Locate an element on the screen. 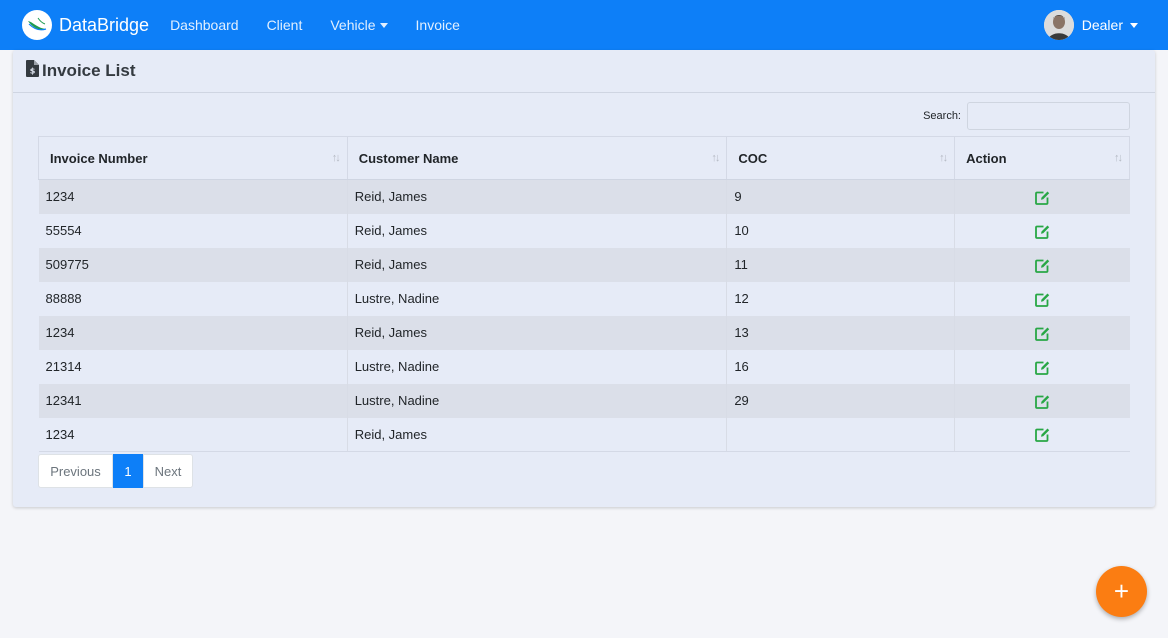 Image resolution: width=1168 pixels, height=638 pixels. table-row: 1234 Reid, James is located at coordinates (584, 434).